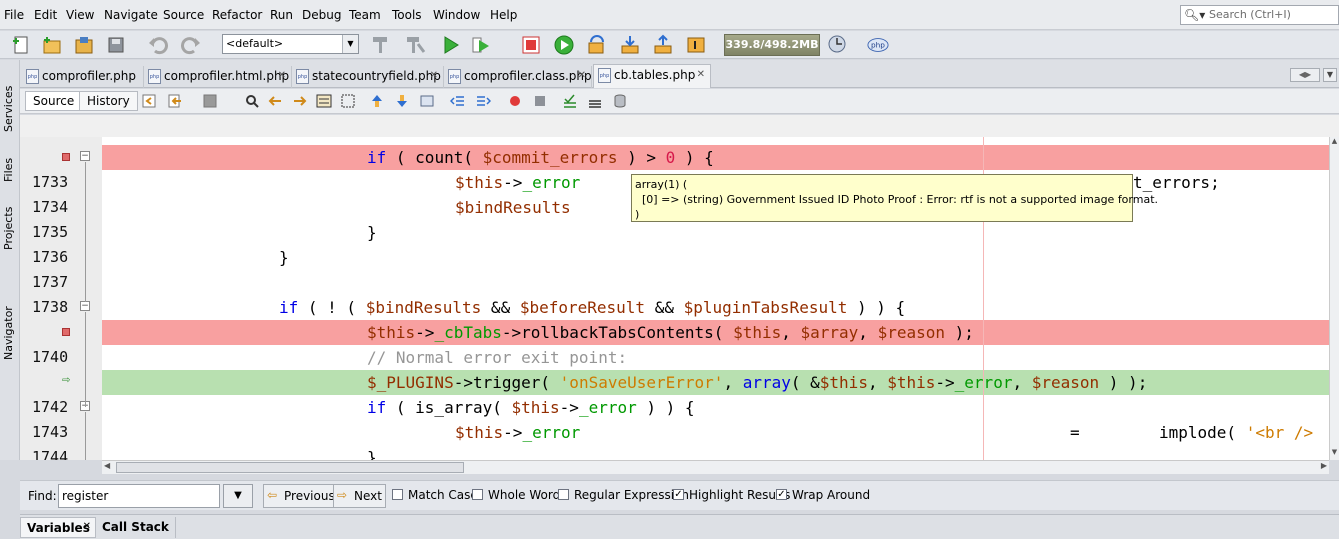 This screenshot has width=1339, height=539. What do you see at coordinates (518, 77) in the screenshot?
I see `tab-comprofiler-class-php: php comprofiler.class.php ✕` at bounding box center [518, 77].